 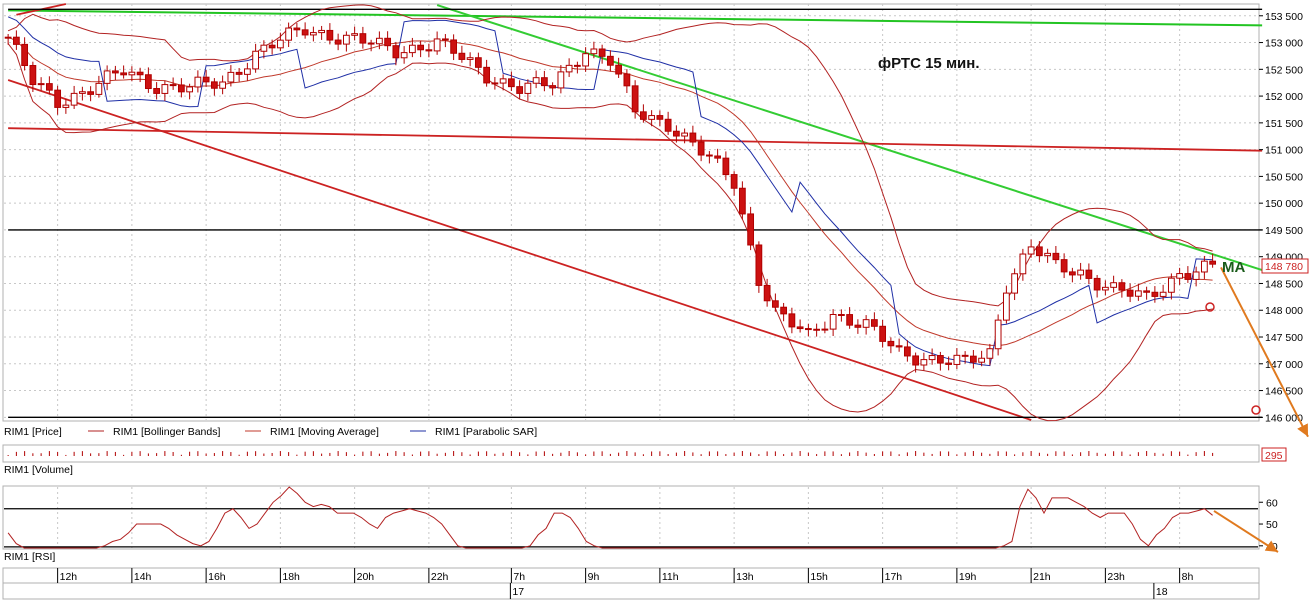 What do you see at coordinates (1284, 338) in the screenshot?
I see `price-tick-label: 147 500` at bounding box center [1284, 338].